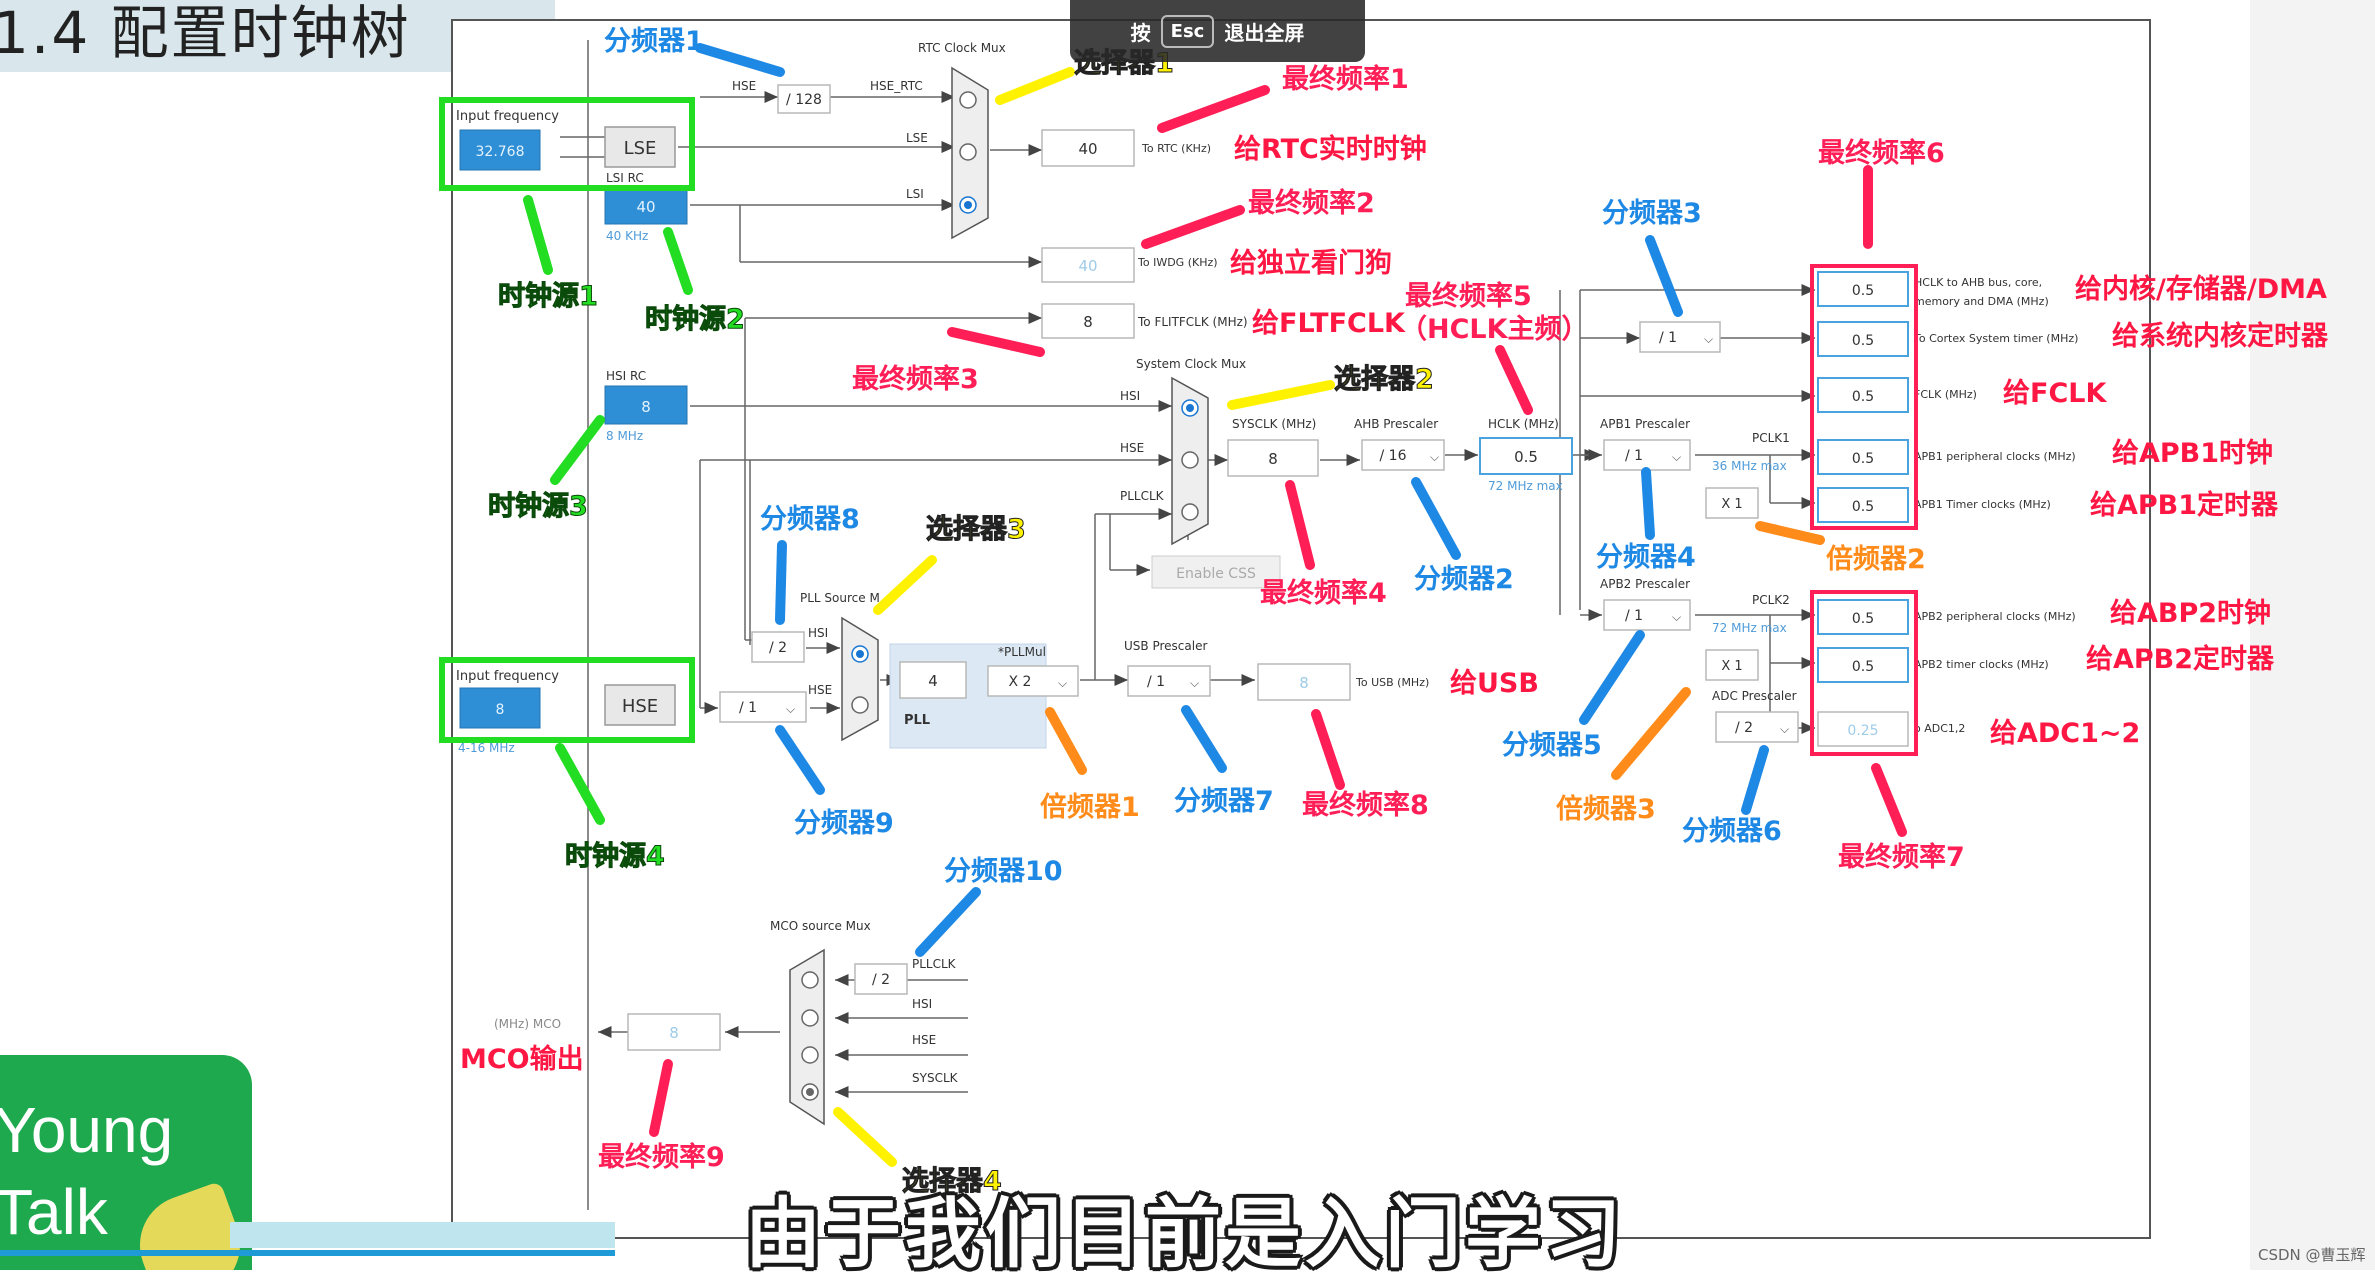  Describe the element at coordinates (1771, 438) in the screenshot. I see `pclk1-label: PCLK1` at that location.